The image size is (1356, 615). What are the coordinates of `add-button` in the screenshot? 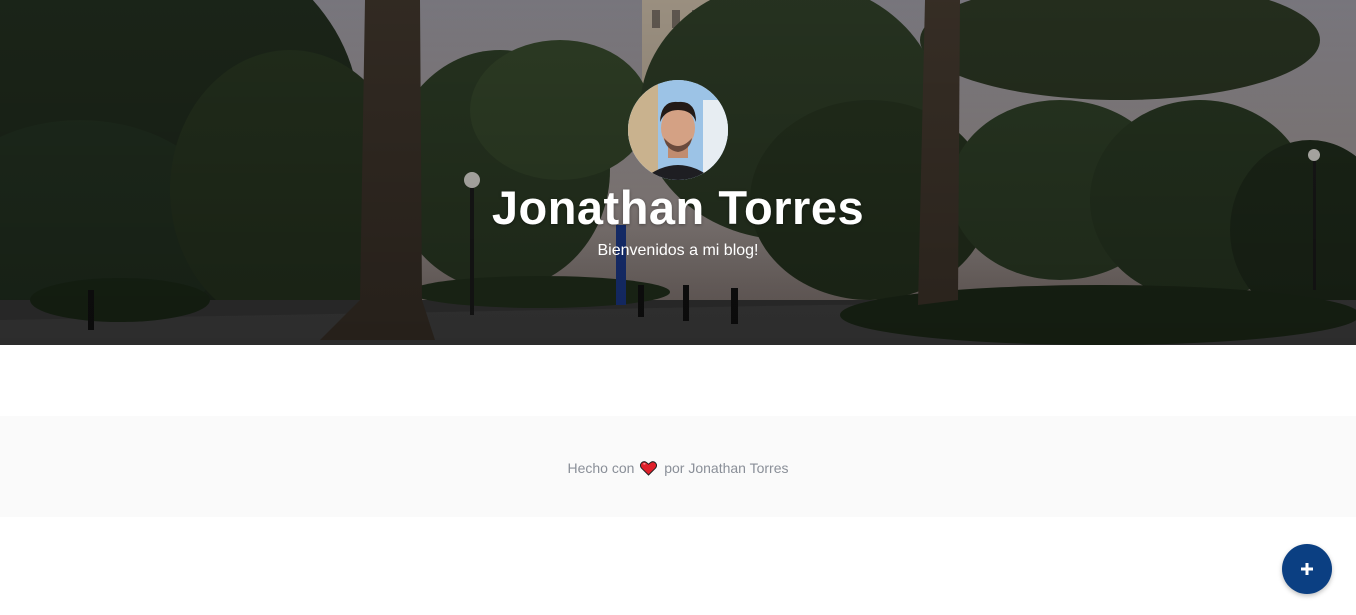 It's located at (1307, 569).